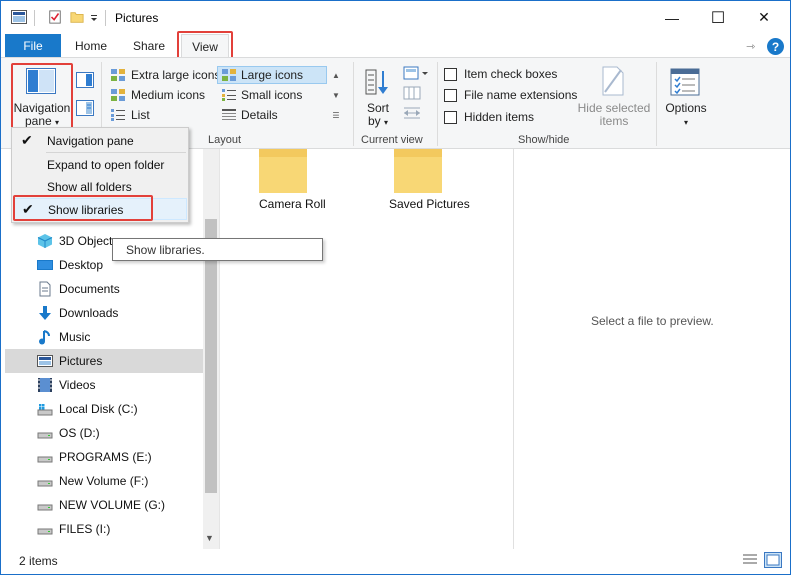 This screenshot has height=575, width=791. What do you see at coordinates (283, 172) in the screenshot?
I see `camera-roll-folder-icon` at bounding box center [283, 172].